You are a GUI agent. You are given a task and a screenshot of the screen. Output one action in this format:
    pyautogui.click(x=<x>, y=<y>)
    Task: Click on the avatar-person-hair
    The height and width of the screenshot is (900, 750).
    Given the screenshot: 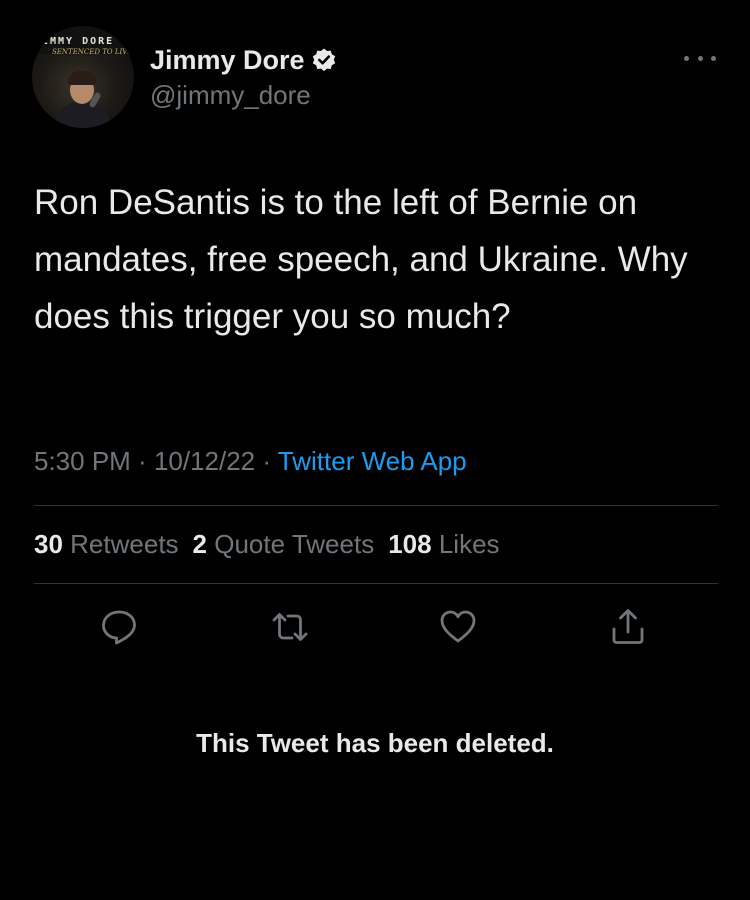 What is the action you would take?
    pyautogui.click(x=82, y=78)
    